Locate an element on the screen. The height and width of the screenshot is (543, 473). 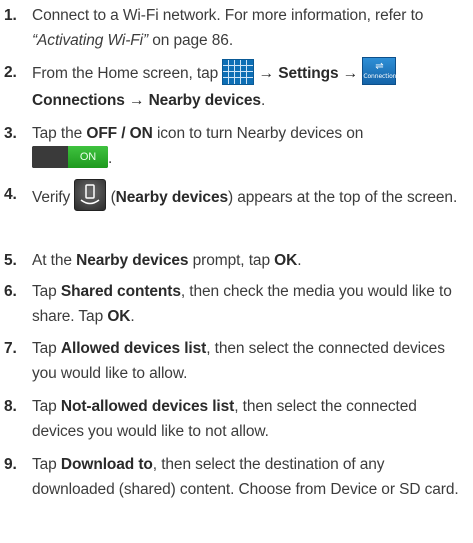
shared-contents-label: Shared contents is located at coordinates (120, 291).